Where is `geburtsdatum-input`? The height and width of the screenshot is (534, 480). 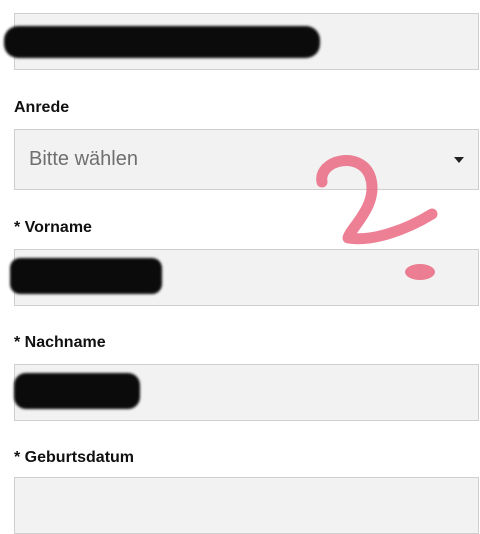
geburtsdatum-input is located at coordinates (246, 505).